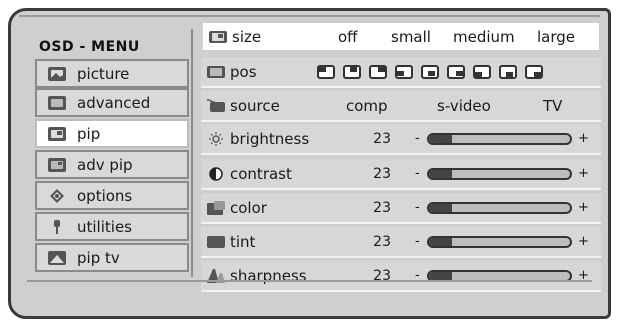 The height and width of the screenshot is (326, 621). Describe the element at coordinates (243, 241) in the screenshot. I see `tint-label: tint` at that location.